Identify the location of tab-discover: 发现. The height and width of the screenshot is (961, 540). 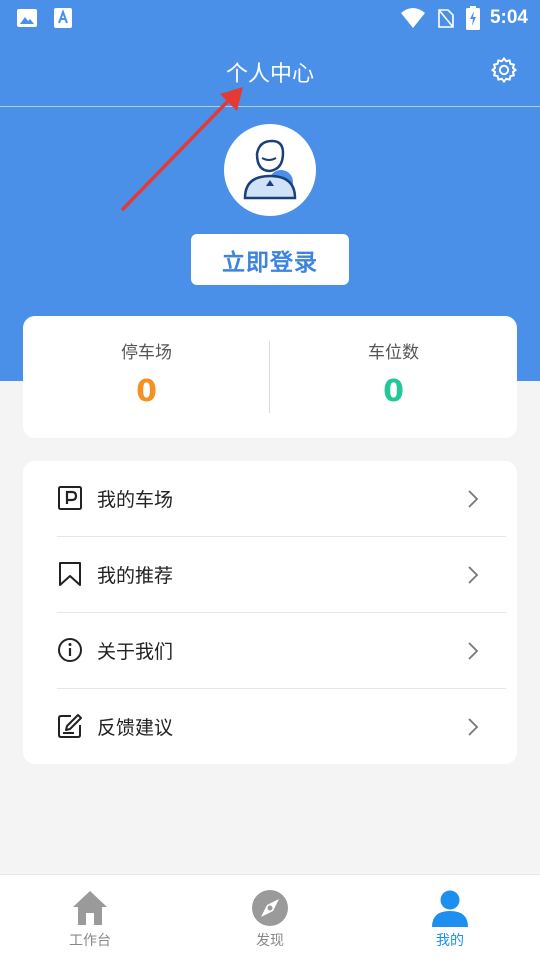
(270, 918).